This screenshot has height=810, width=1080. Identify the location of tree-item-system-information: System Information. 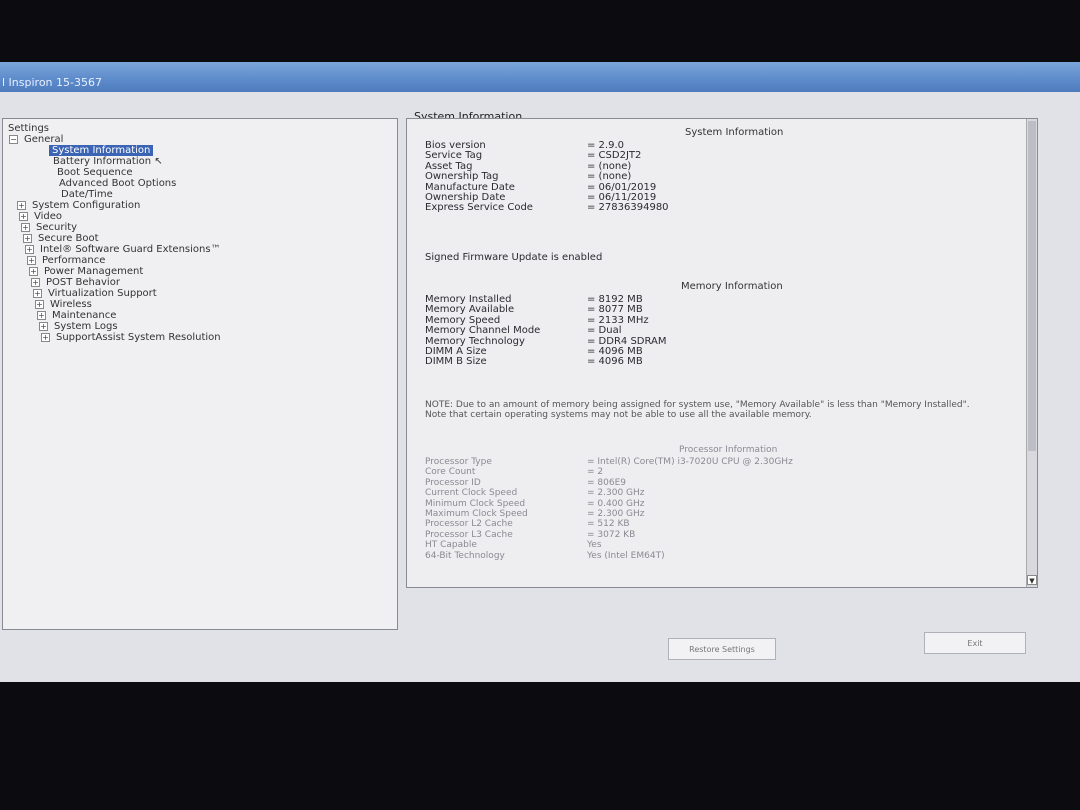
(101, 150).